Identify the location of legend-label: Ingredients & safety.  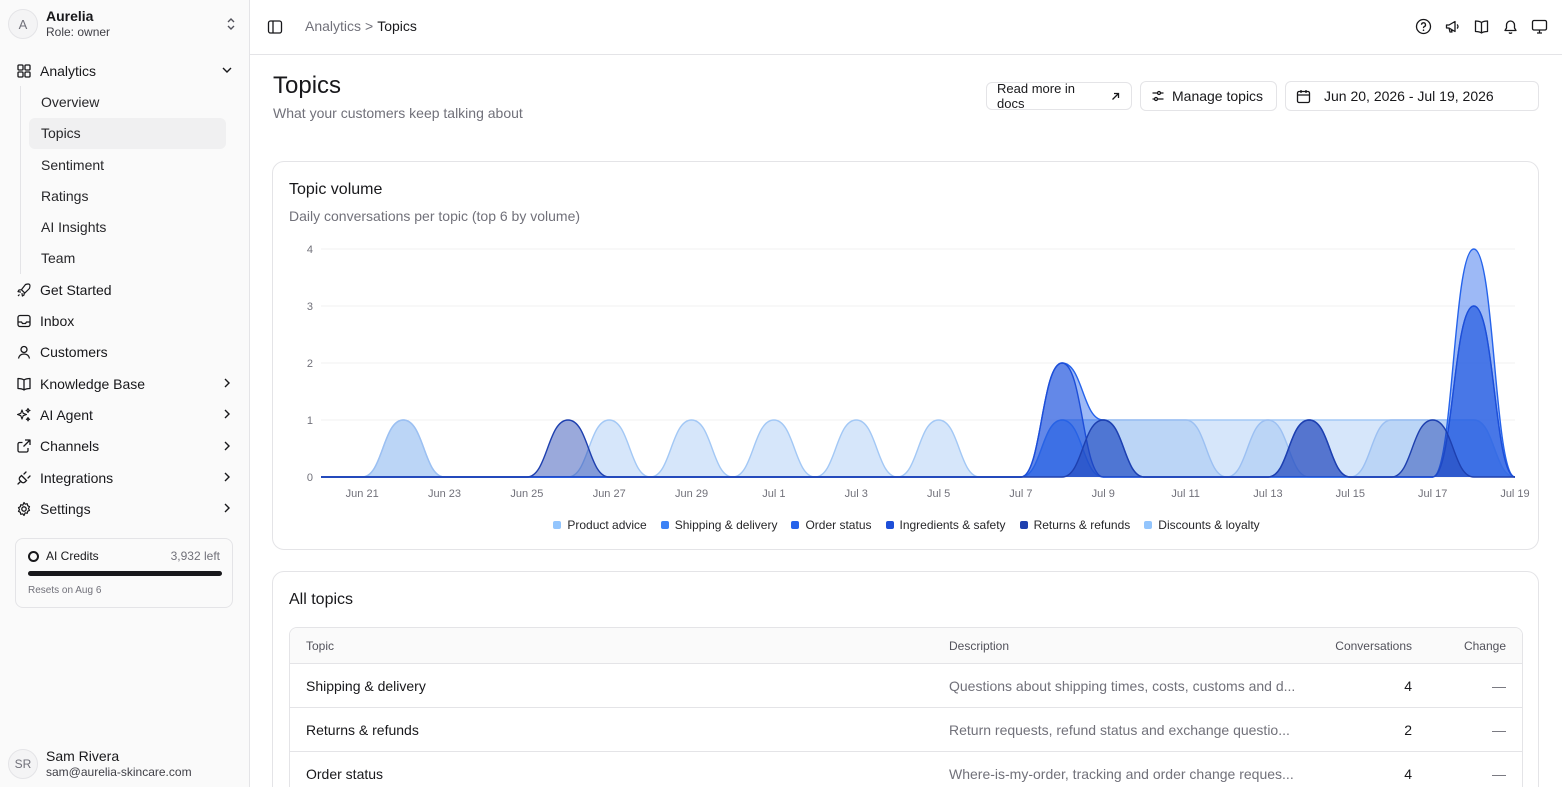
(952, 525).